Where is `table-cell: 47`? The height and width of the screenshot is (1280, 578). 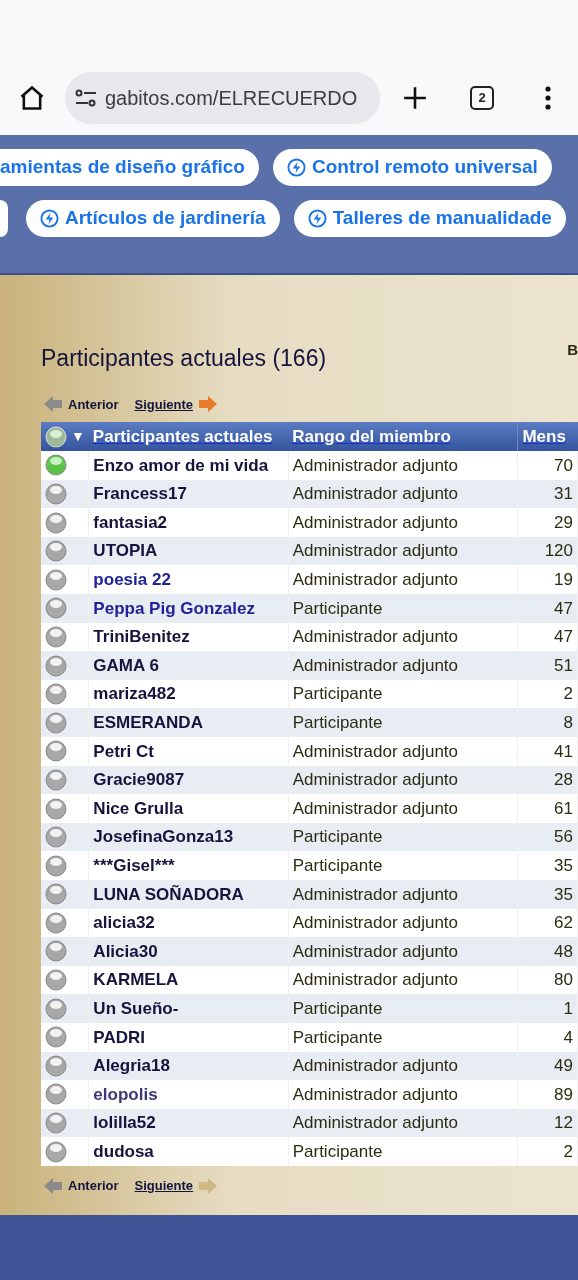
table-cell: 47 is located at coordinates (547, 608).